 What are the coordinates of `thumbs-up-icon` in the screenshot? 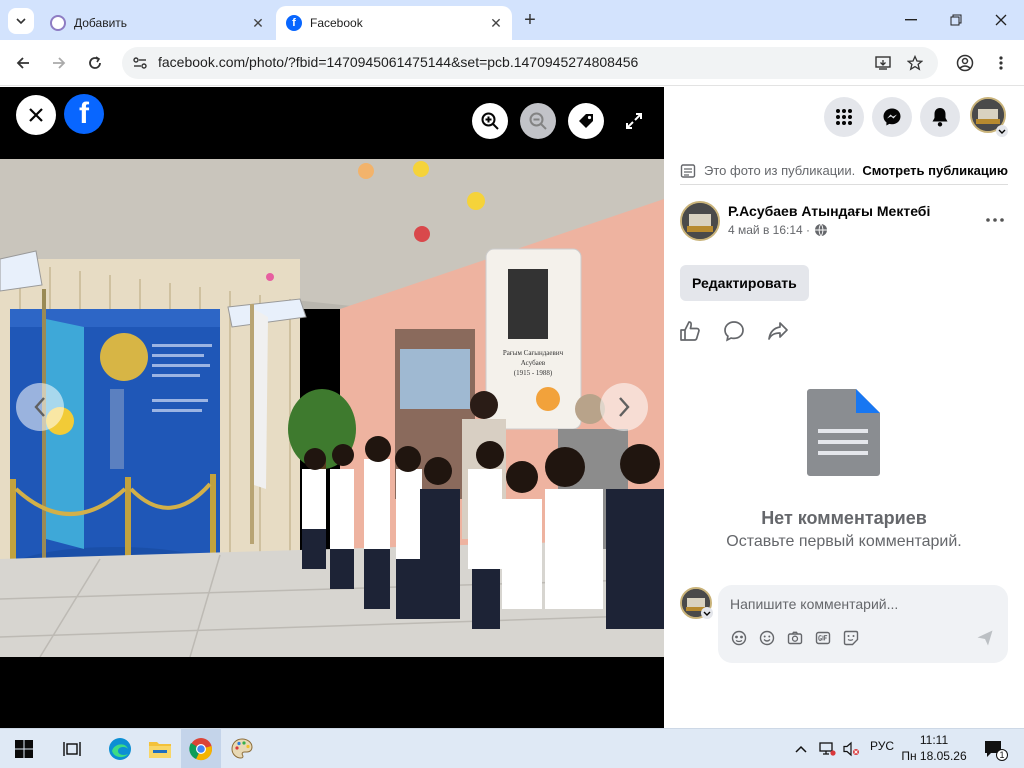 It's located at (690, 331).